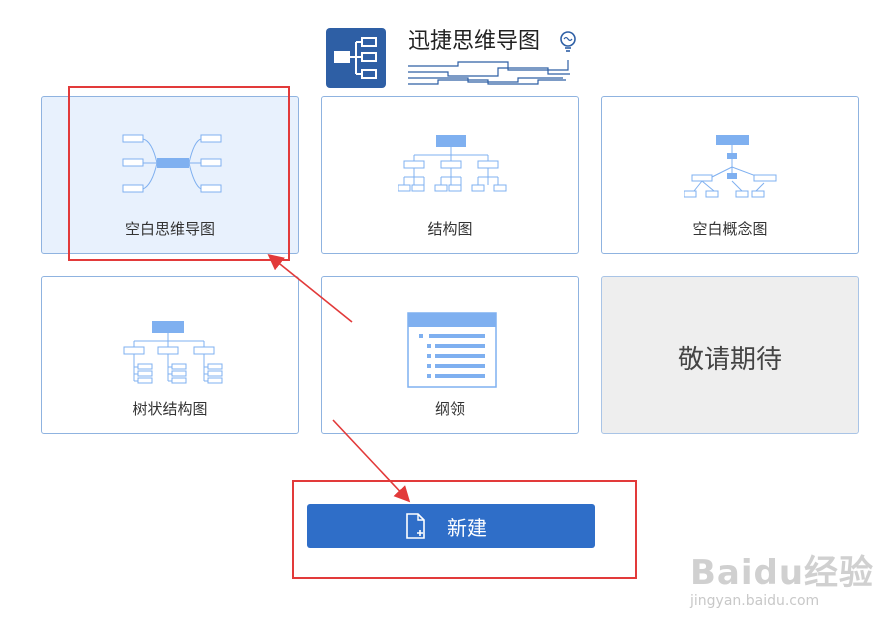 Image resolution: width=894 pixels, height=642 pixels. Describe the element at coordinates (782, 573) in the screenshot. I see `watermark-brand: Baidu经验` at that location.